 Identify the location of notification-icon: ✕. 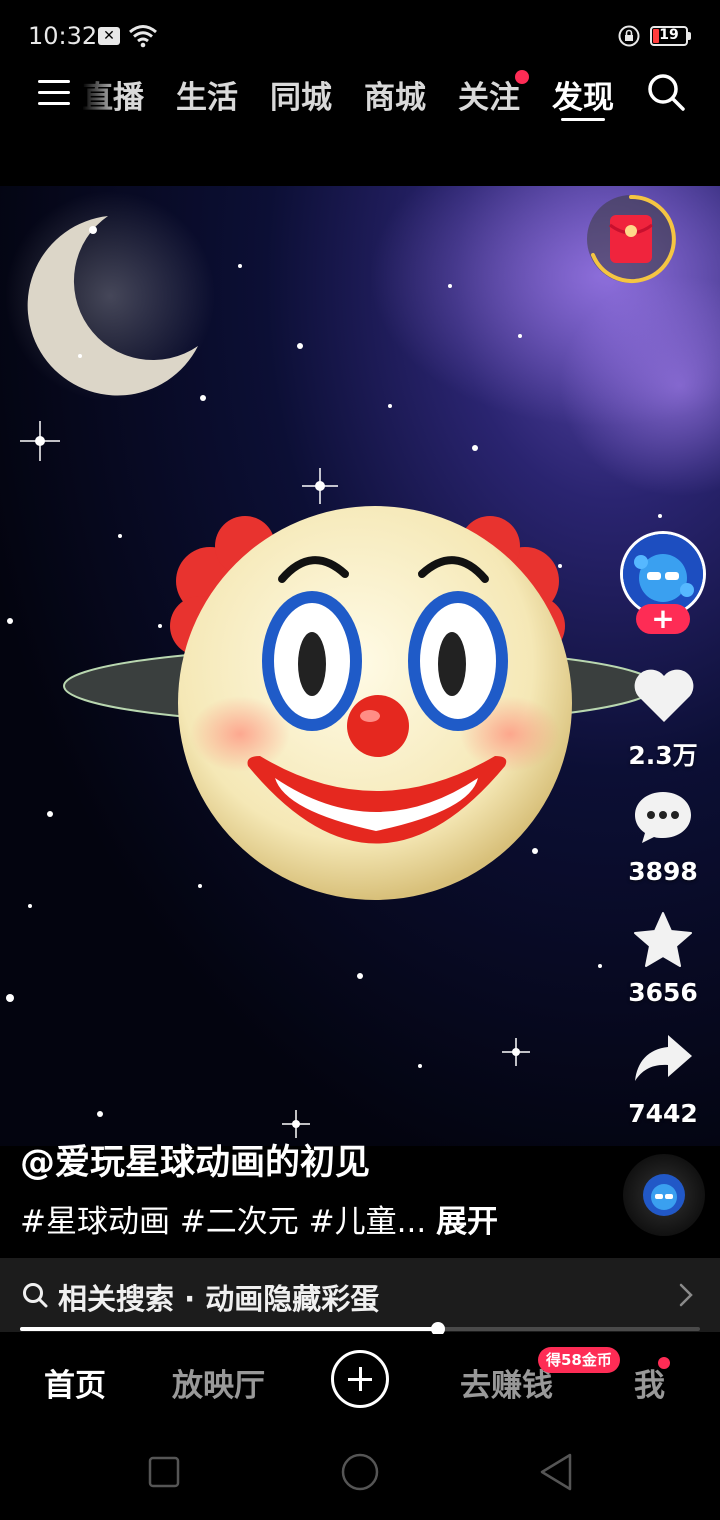
(109, 36).